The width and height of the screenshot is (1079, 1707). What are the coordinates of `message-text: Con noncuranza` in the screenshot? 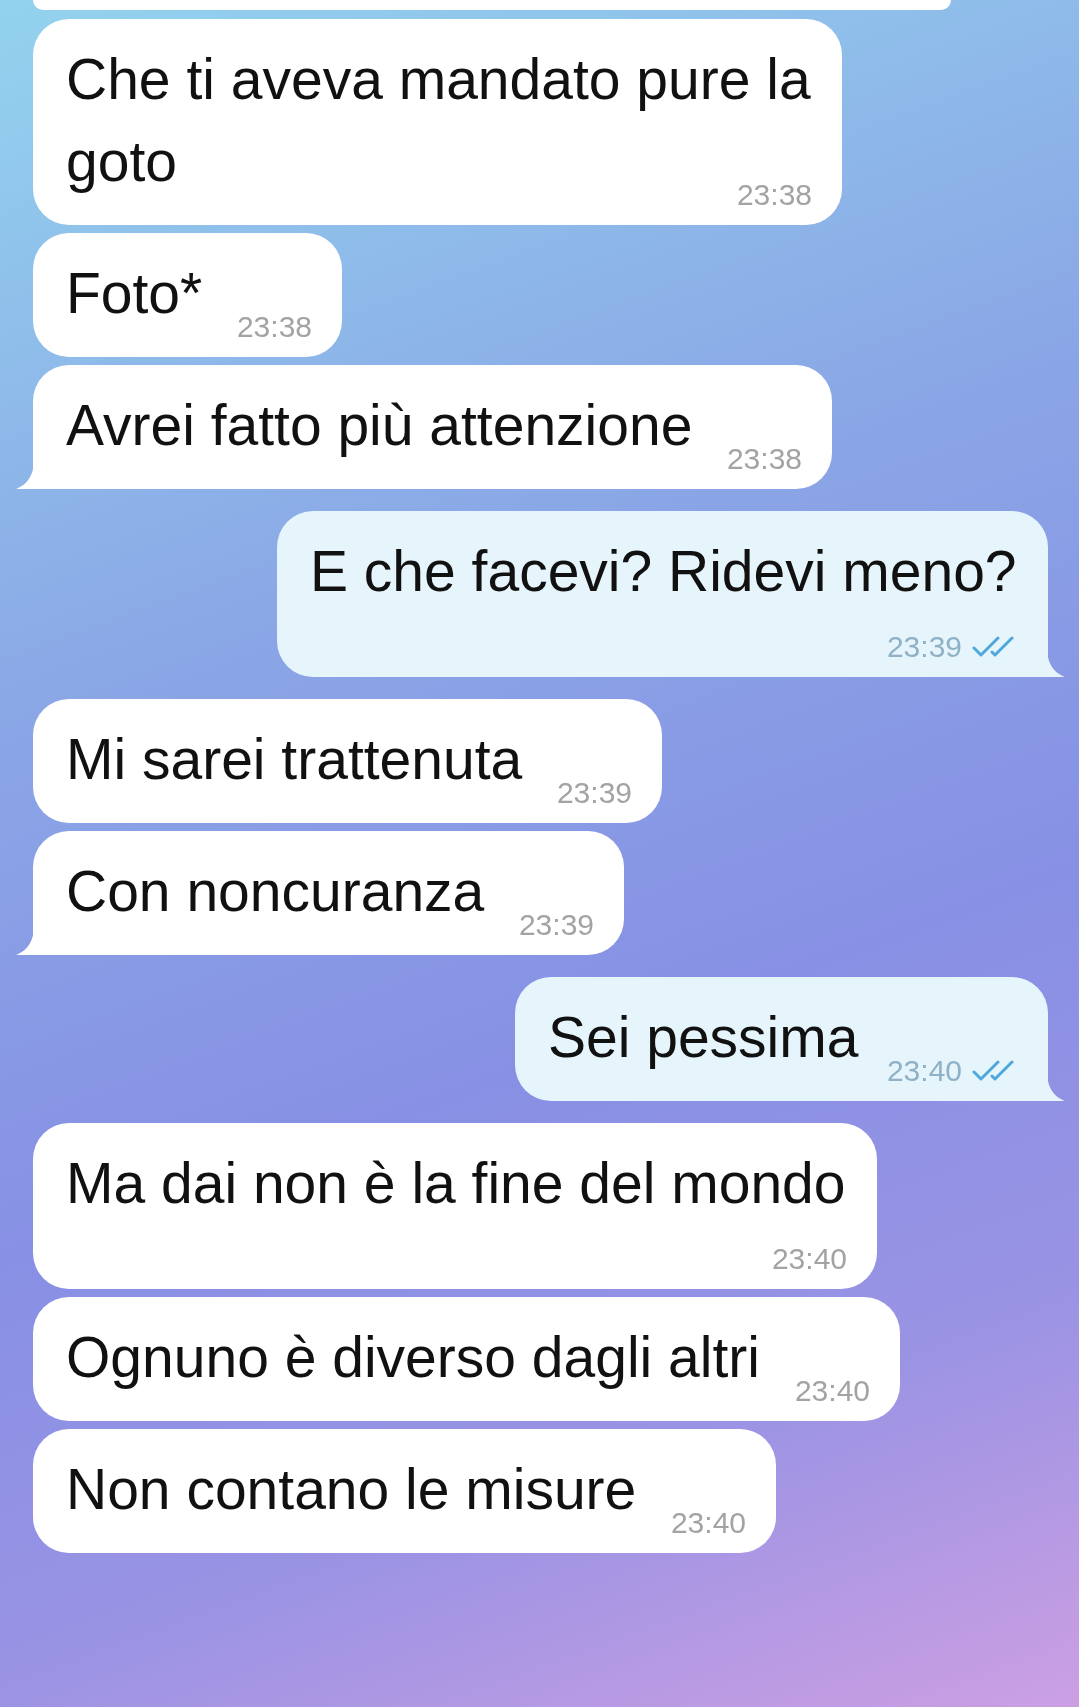 It's located at (275, 891).